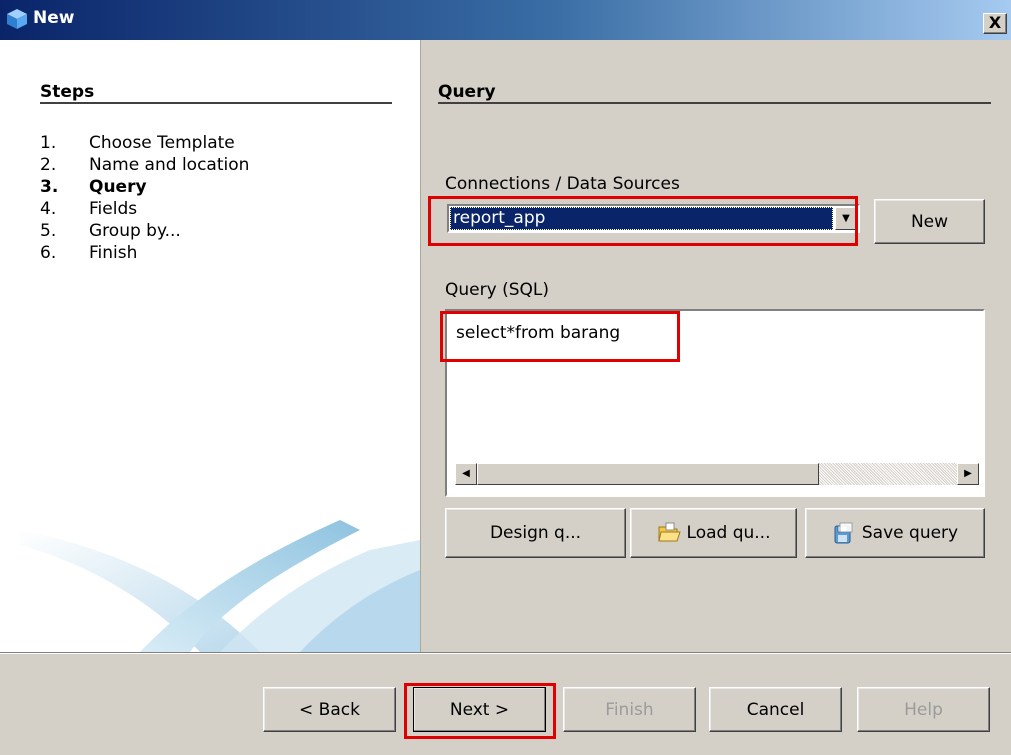 The width and height of the screenshot is (1011, 755). I want to click on footer-divider, so click(505, 653).